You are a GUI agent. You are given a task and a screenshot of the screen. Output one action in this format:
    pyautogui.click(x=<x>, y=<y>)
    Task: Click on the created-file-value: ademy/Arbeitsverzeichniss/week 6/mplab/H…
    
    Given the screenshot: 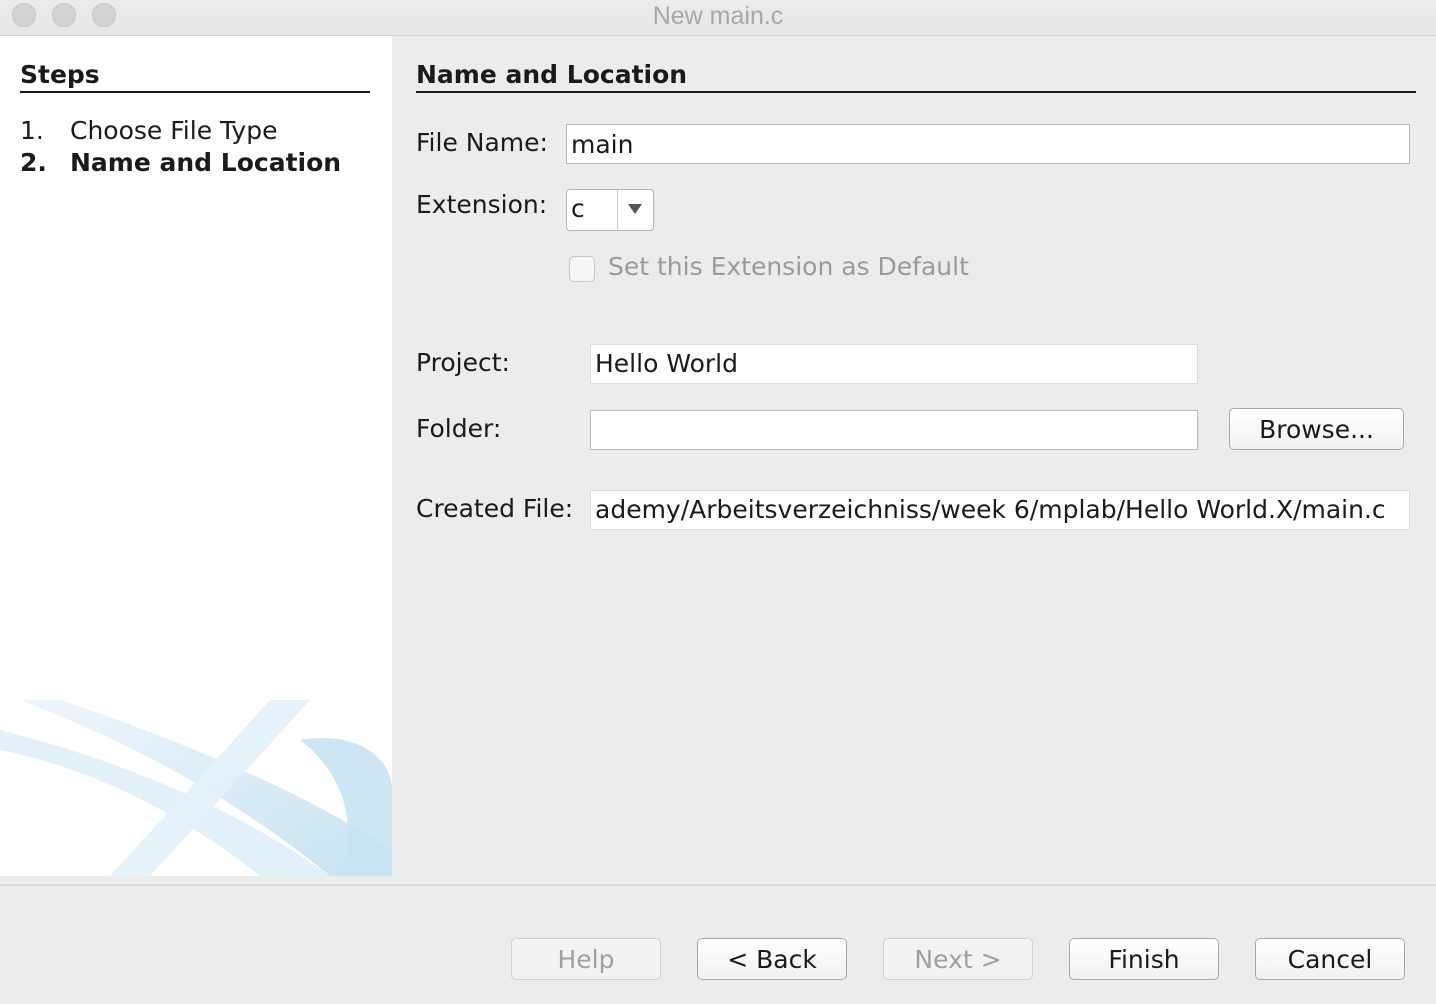 What is the action you would take?
    pyautogui.click(x=990, y=509)
    